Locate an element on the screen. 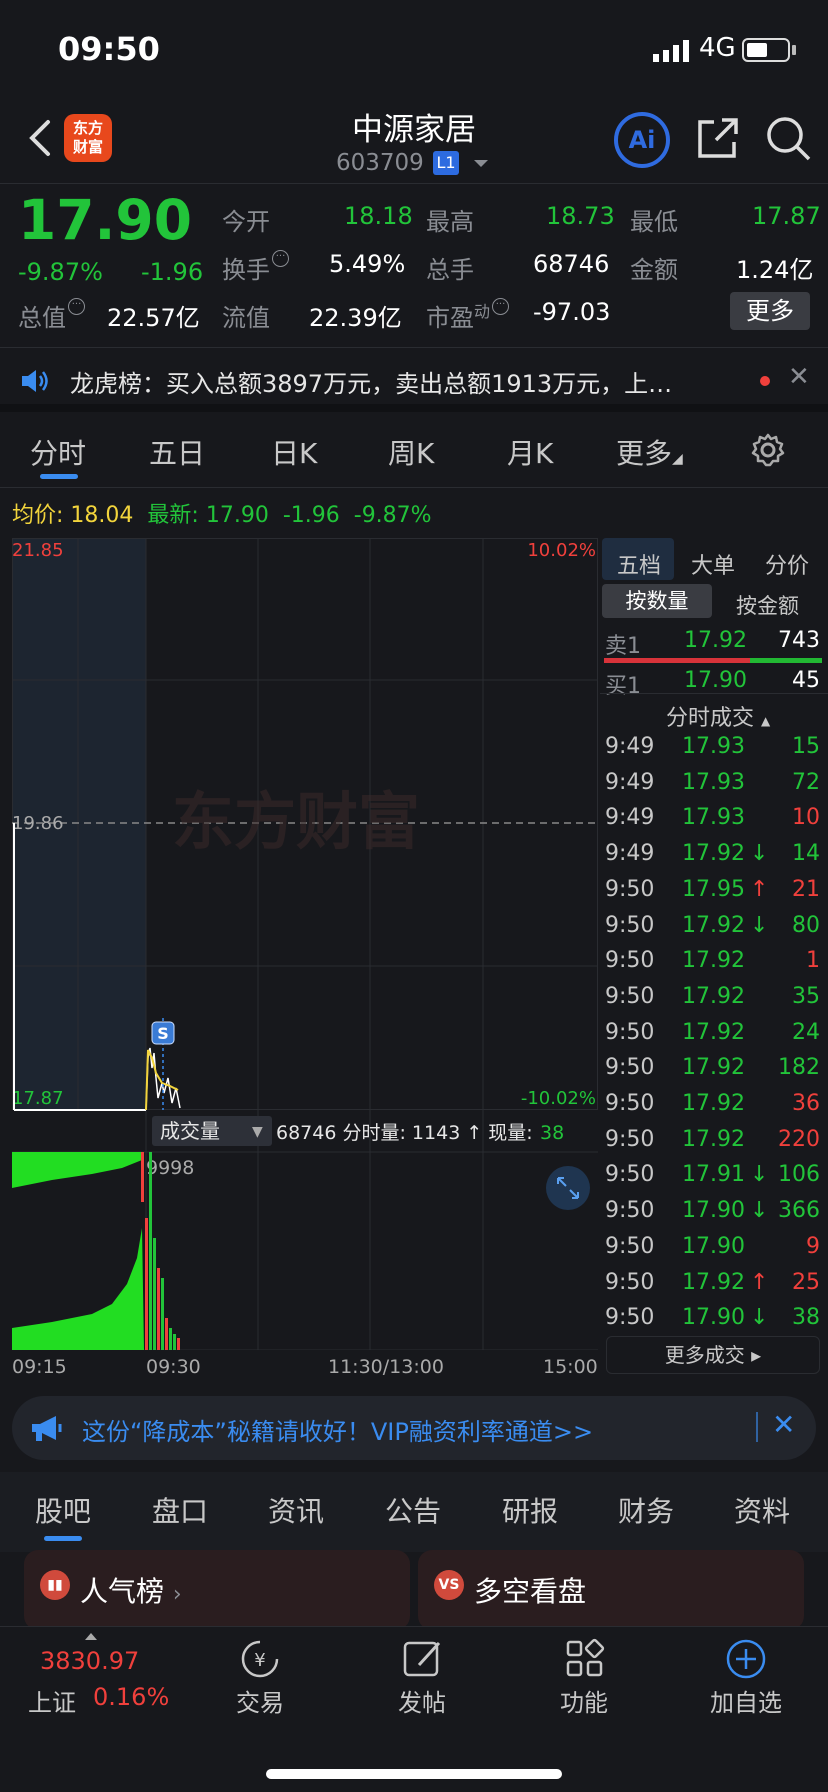 The height and width of the screenshot is (1792, 828). trade-label: 交易 is located at coordinates (260, 1700).